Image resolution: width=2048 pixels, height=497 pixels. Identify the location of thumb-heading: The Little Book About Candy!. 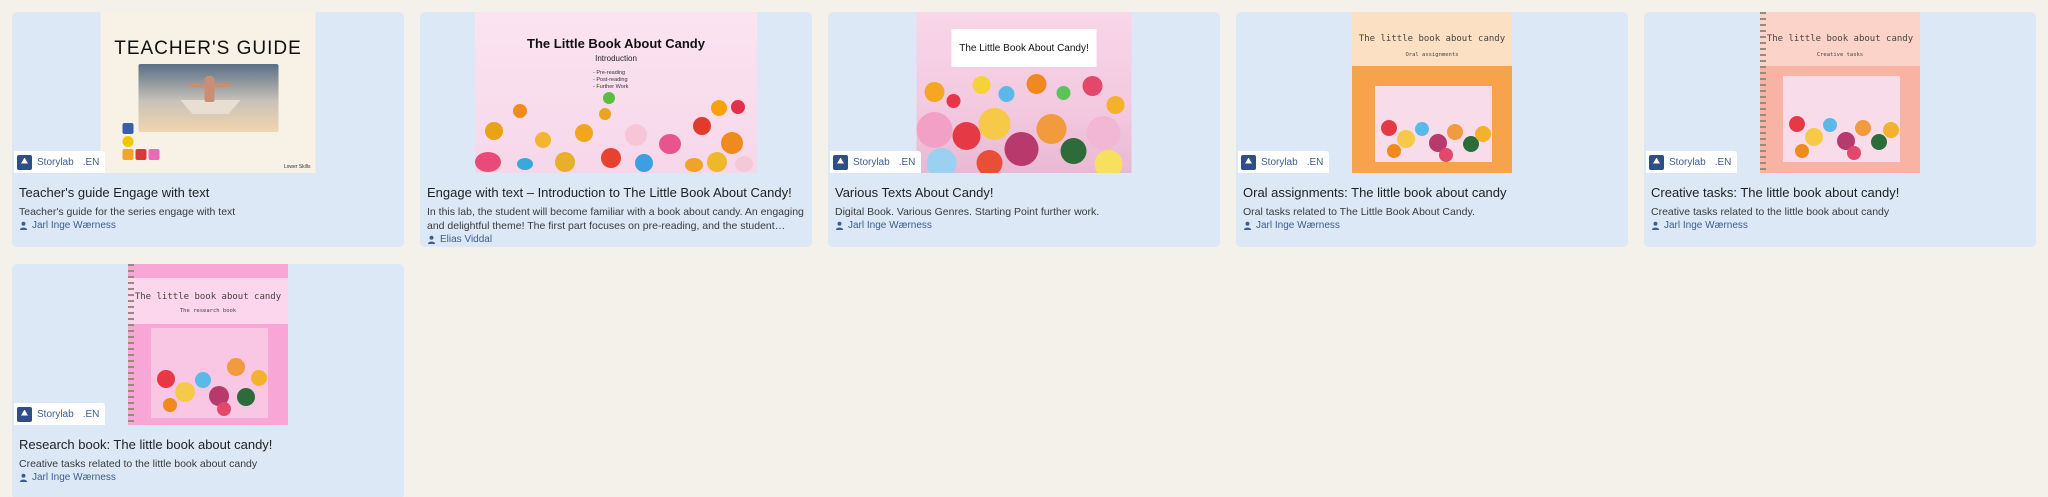
(1024, 48).